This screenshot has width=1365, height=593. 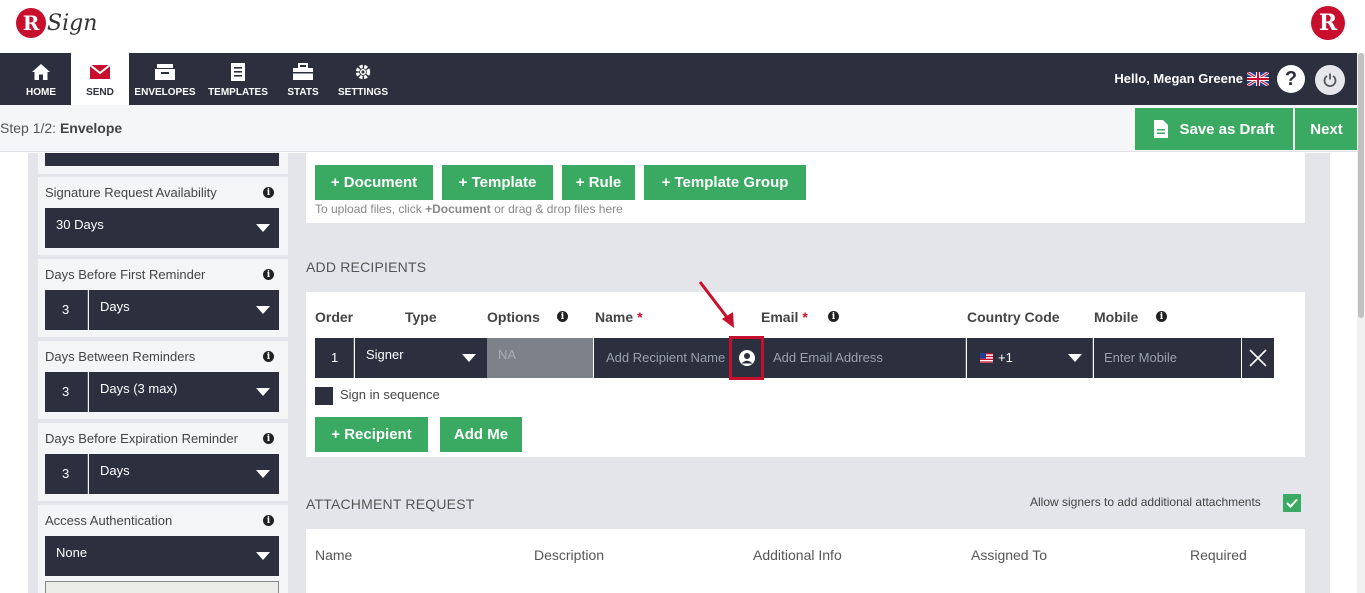 What do you see at coordinates (238, 79) in the screenshot?
I see `nav-templates: TEMPLATES` at bounding box center [238, 79].